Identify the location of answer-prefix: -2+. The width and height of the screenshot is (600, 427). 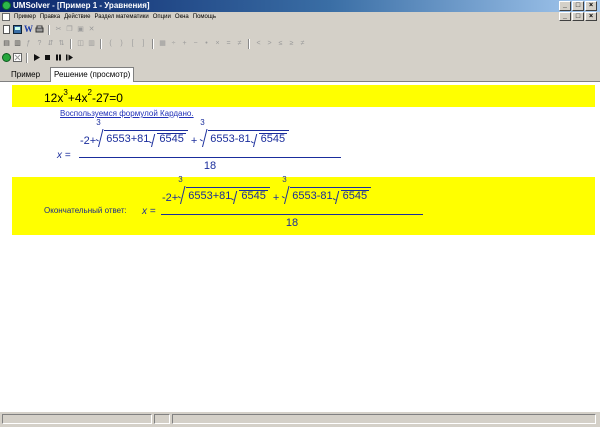
(170, 198).